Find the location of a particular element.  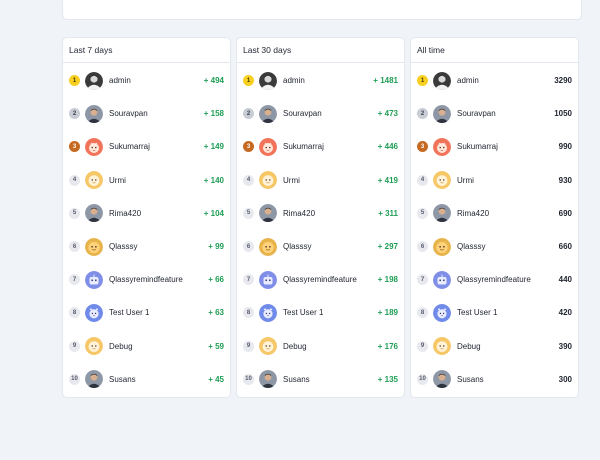

leaderboard-row: 8 Test User 1 + 63 is located at coordinates (146, 312).